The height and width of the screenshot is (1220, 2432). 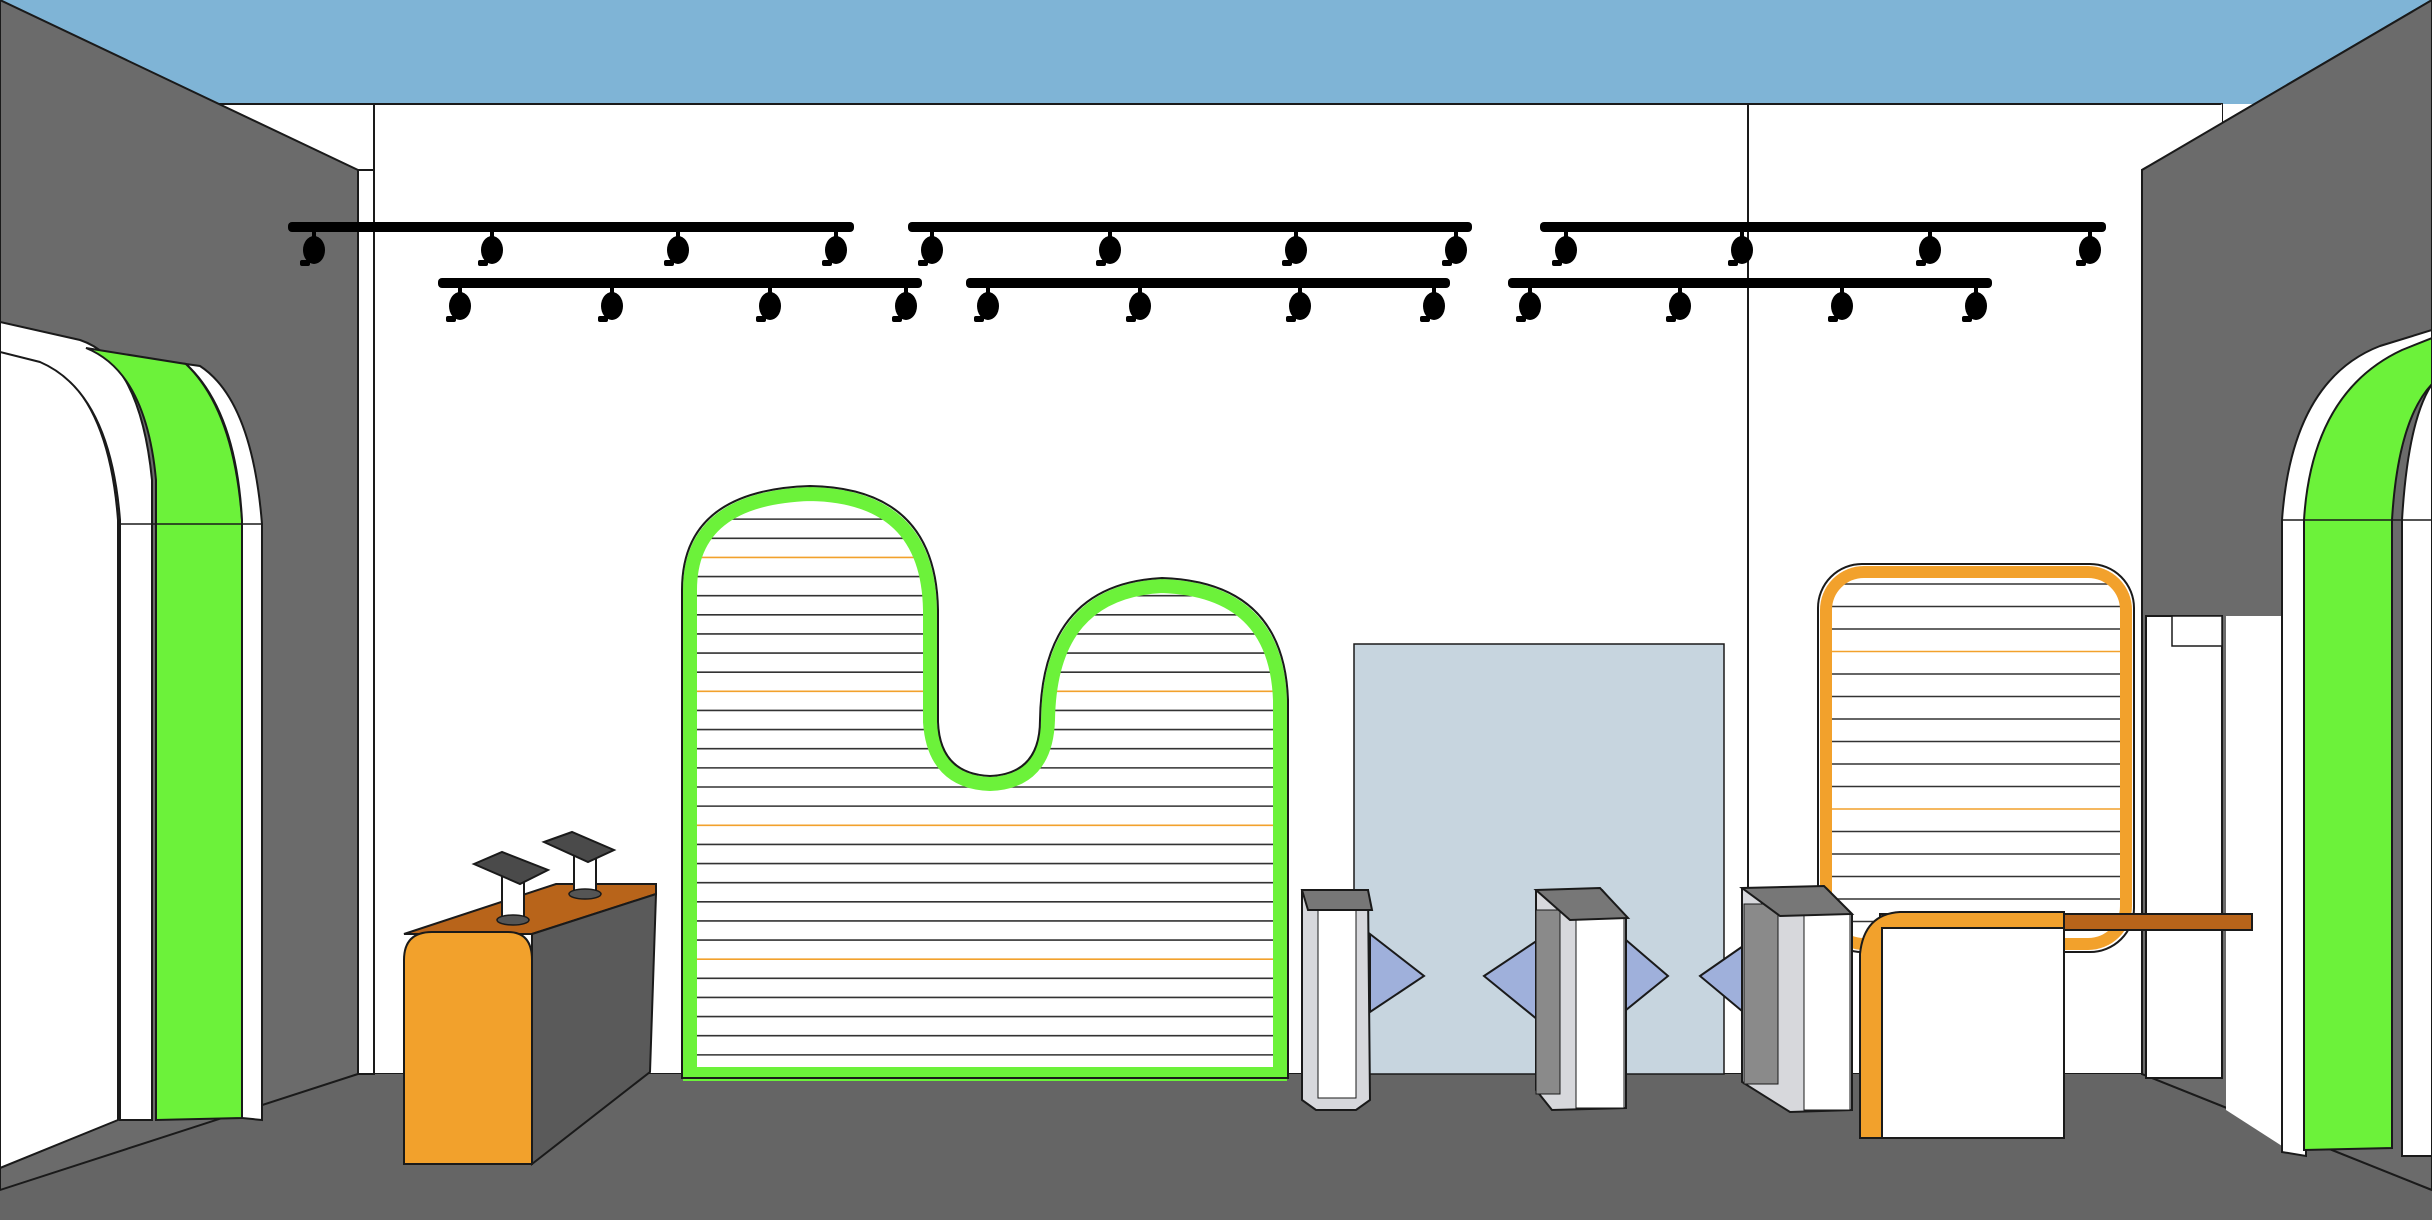 What do you see at coordinates (59, 759) in the screenshot?
I see `left-arch-opening` at bounding box center [59, 759].